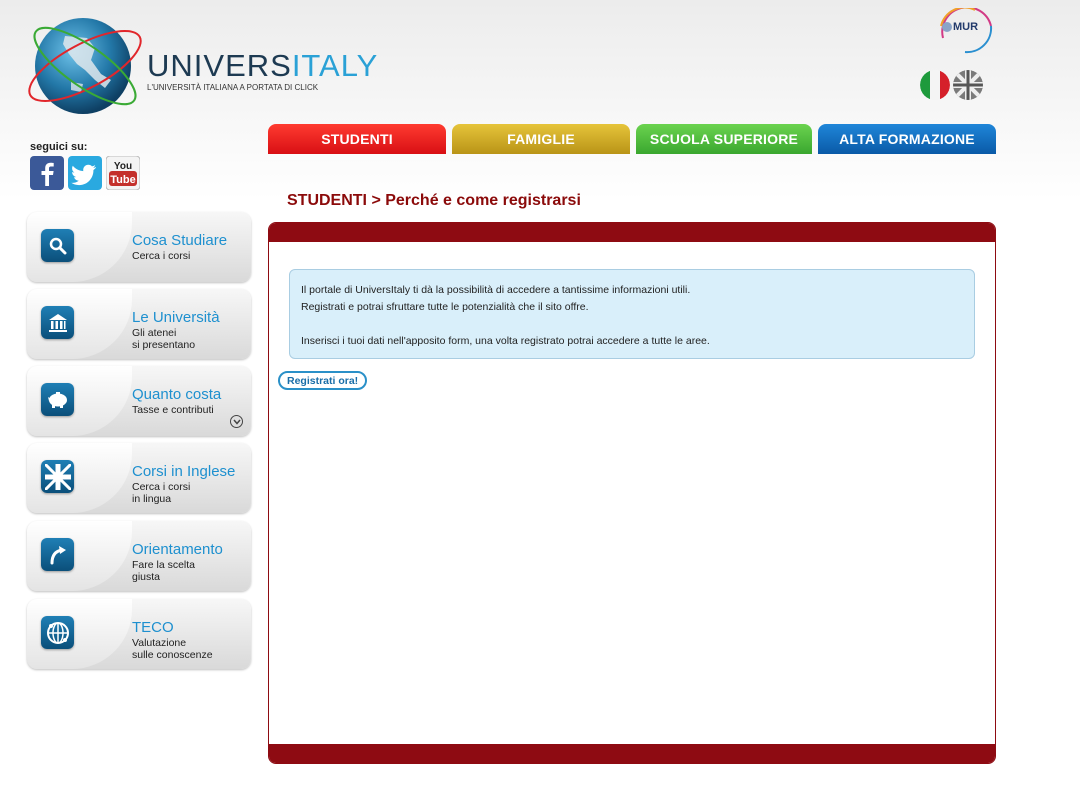  I want to click on mur-logo: MUR, so click(966, 30).